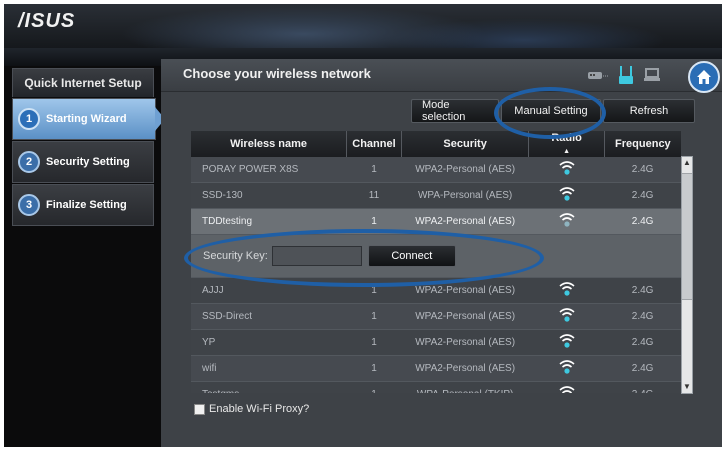  What do you see at coordinates (411, 256) in the screenshot?
I see `connect-button: Connect` at bounding box center [411, 256].